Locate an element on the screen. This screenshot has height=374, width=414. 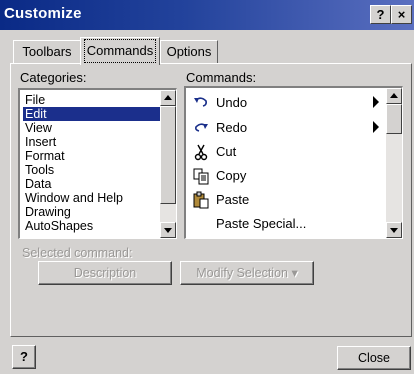
commands-label: Commands: is located at coordinates (221, 77).